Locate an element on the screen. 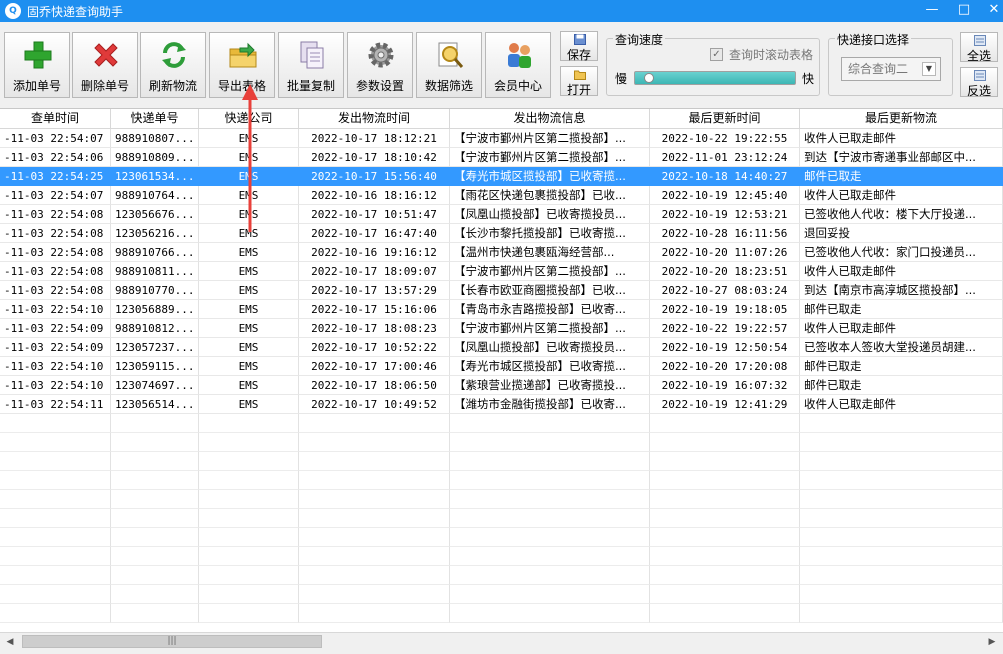  table-cell: 2022-10-28 16:11:56 is located at coordinates (725, 233).